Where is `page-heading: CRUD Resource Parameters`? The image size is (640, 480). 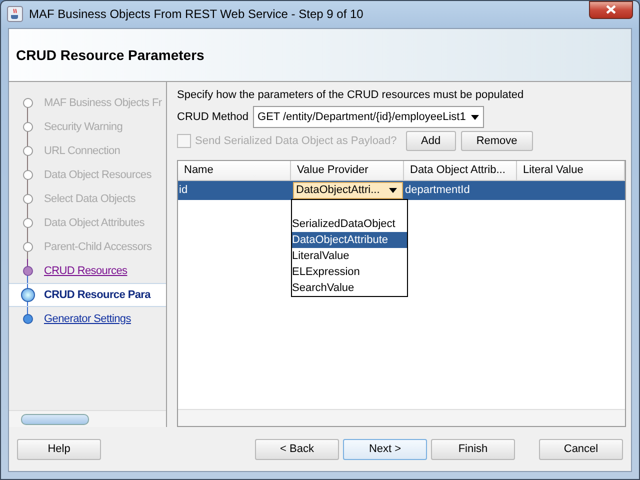
page-heading: CRUD Resource Parameters is located at coordinates (110, 55).